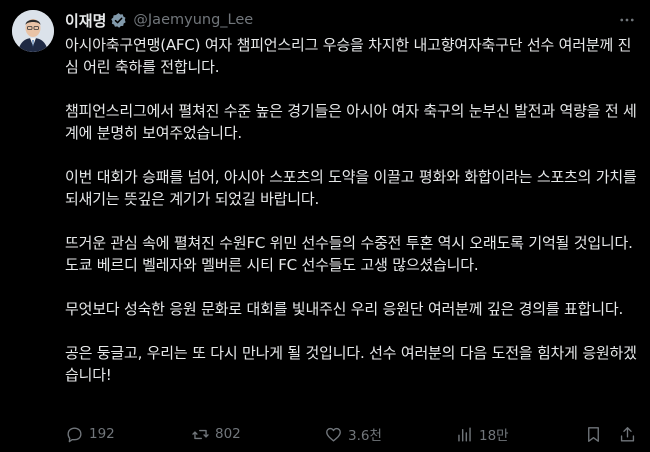  I want to click on views-button: 18만, so click(482, 434).